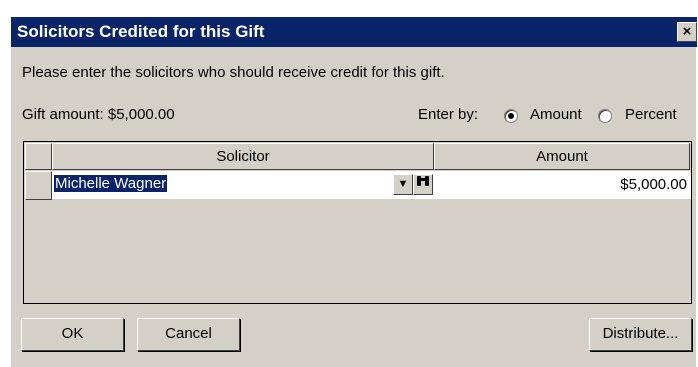 The width and height of the screenshot is (698, 367). What do you see at coordinates (556, 114) in the screenshot?
I see `amount-radio-label: Amount` at bounding box center [556, 114].